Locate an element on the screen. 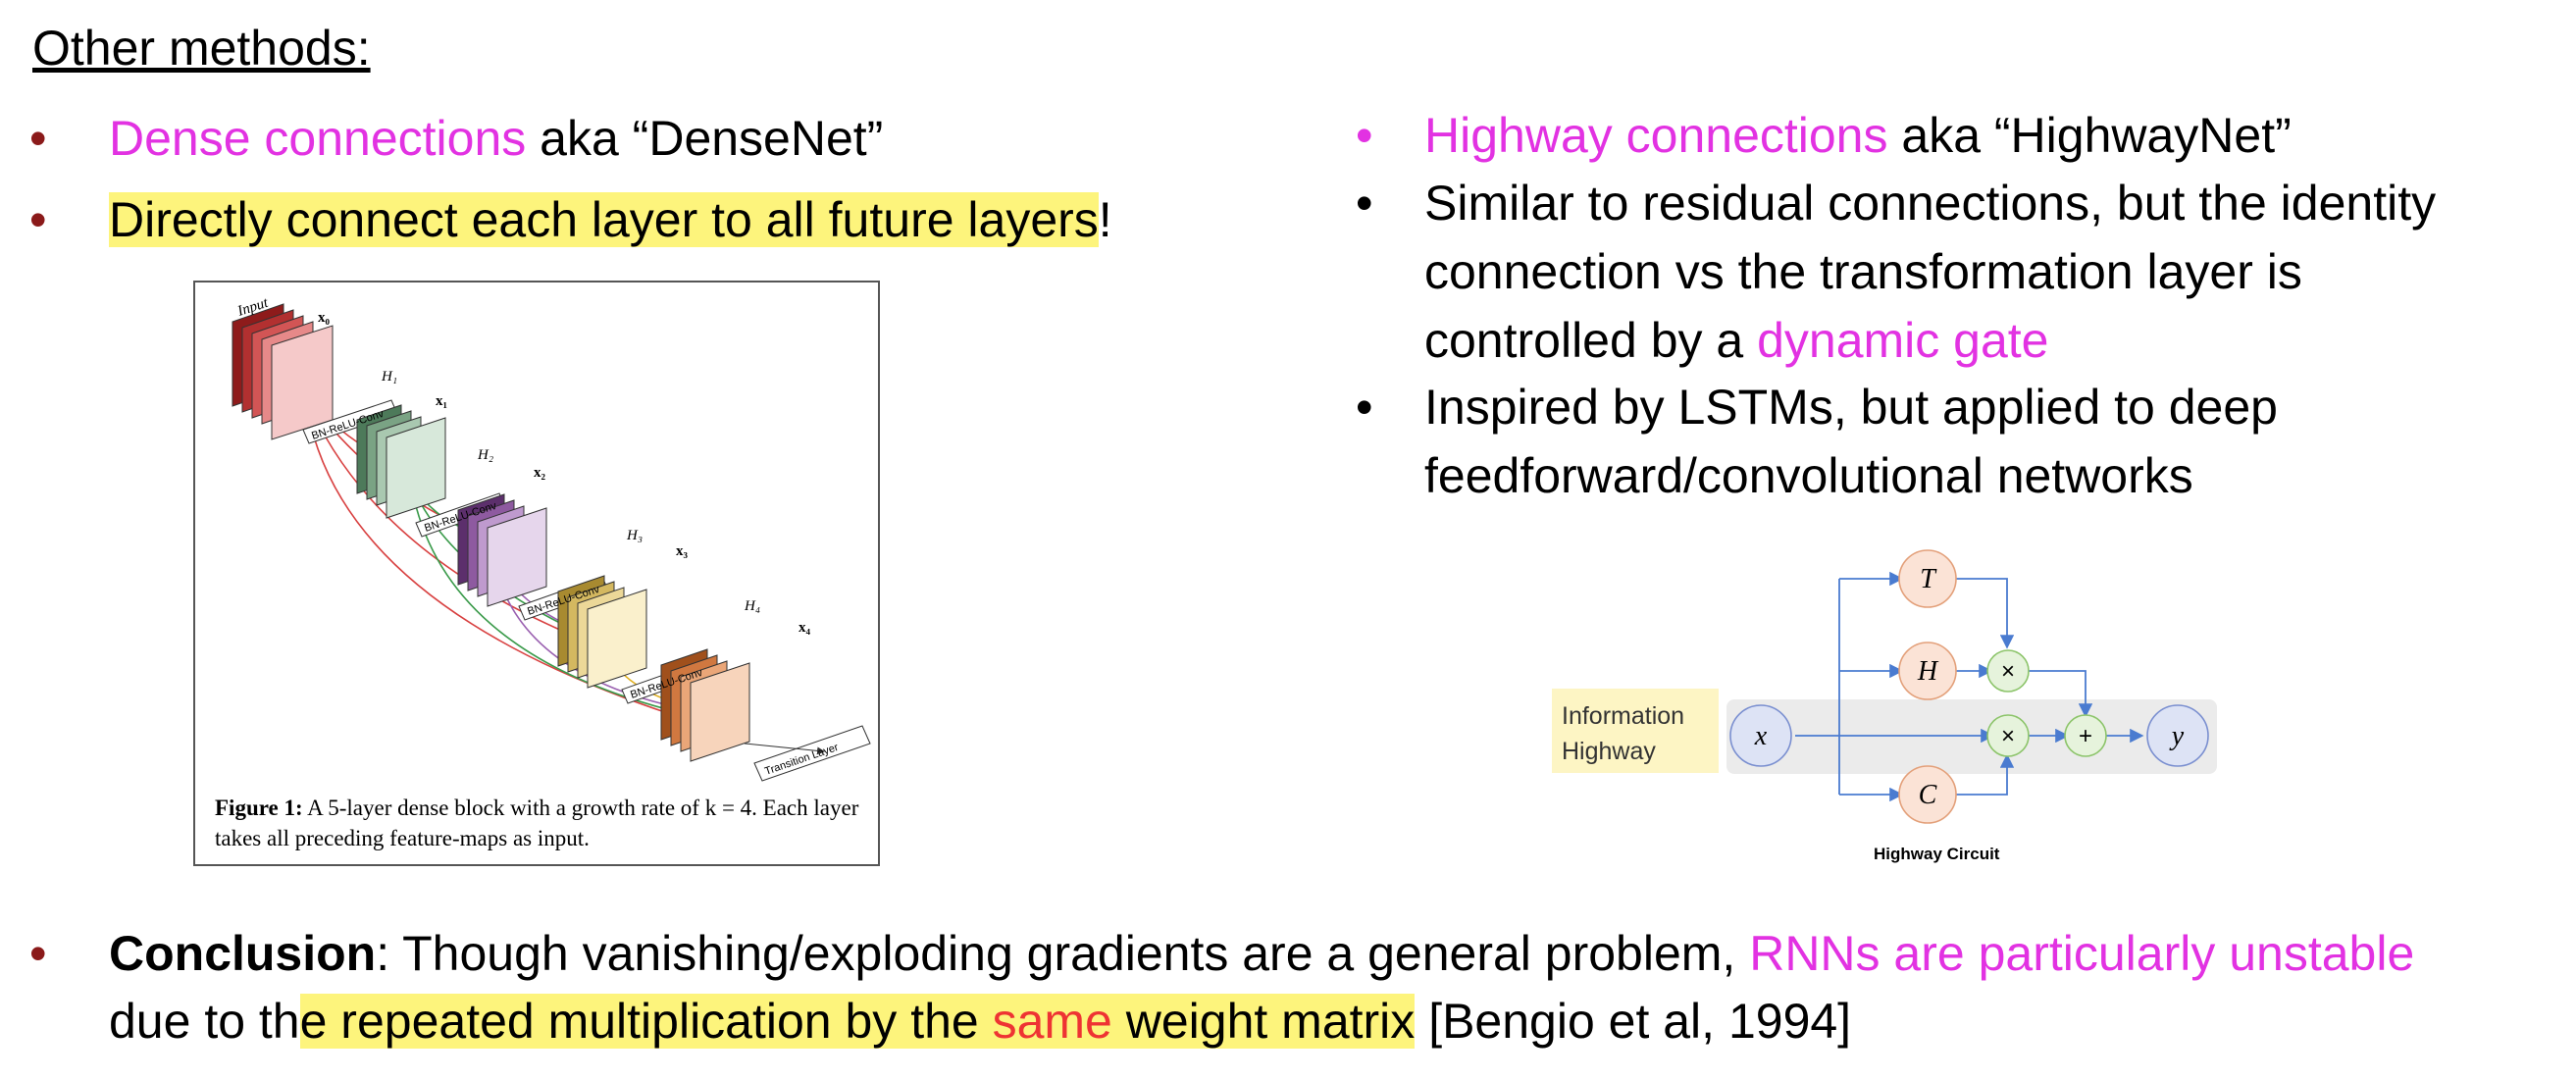 The width and height of the screenshot is (2576, 1079). x-node: x is located at coordinates (1761, 736).